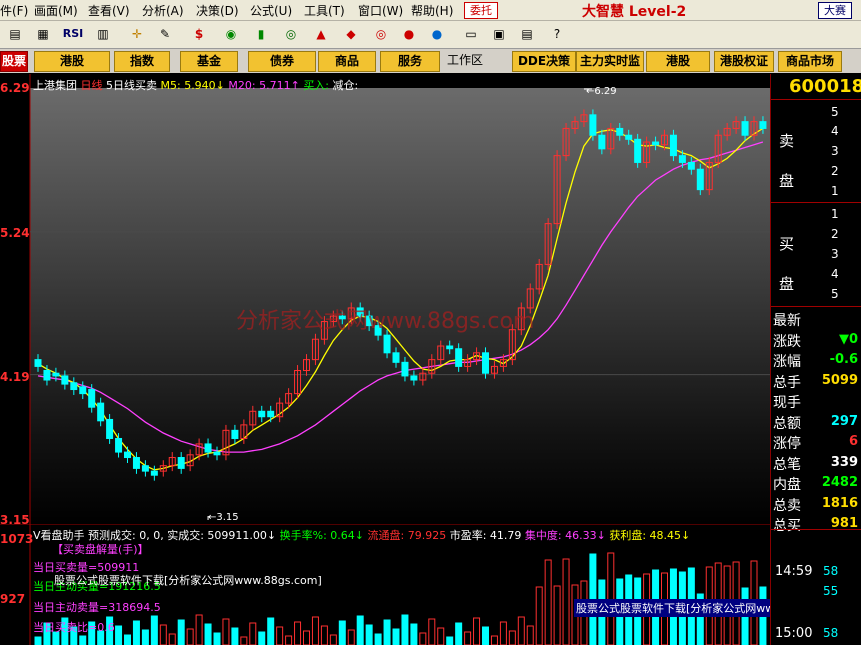 Image resolution: width=861 pixels, height=645 pixels. What do you see at coordinates (844, 462) in the screenshot?
I see `stat-value: 339` at bounding box center [844, 462].